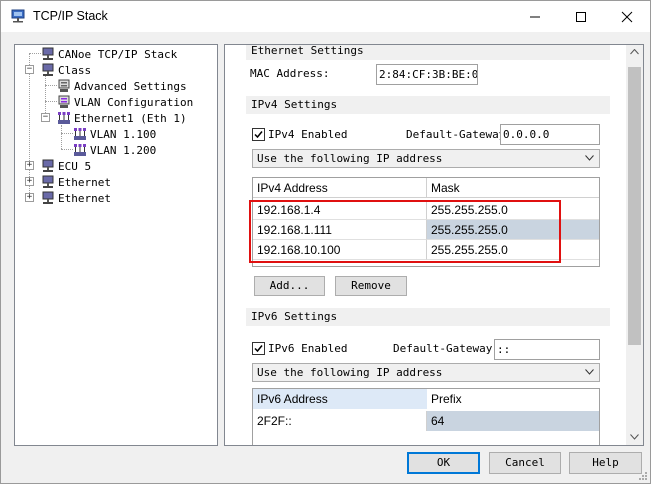 Image resolution: width=651 pixels, height=484 pixels. I want to click on tree-node-vlan-1-100: VLAN 1.100, so click(114, 134).